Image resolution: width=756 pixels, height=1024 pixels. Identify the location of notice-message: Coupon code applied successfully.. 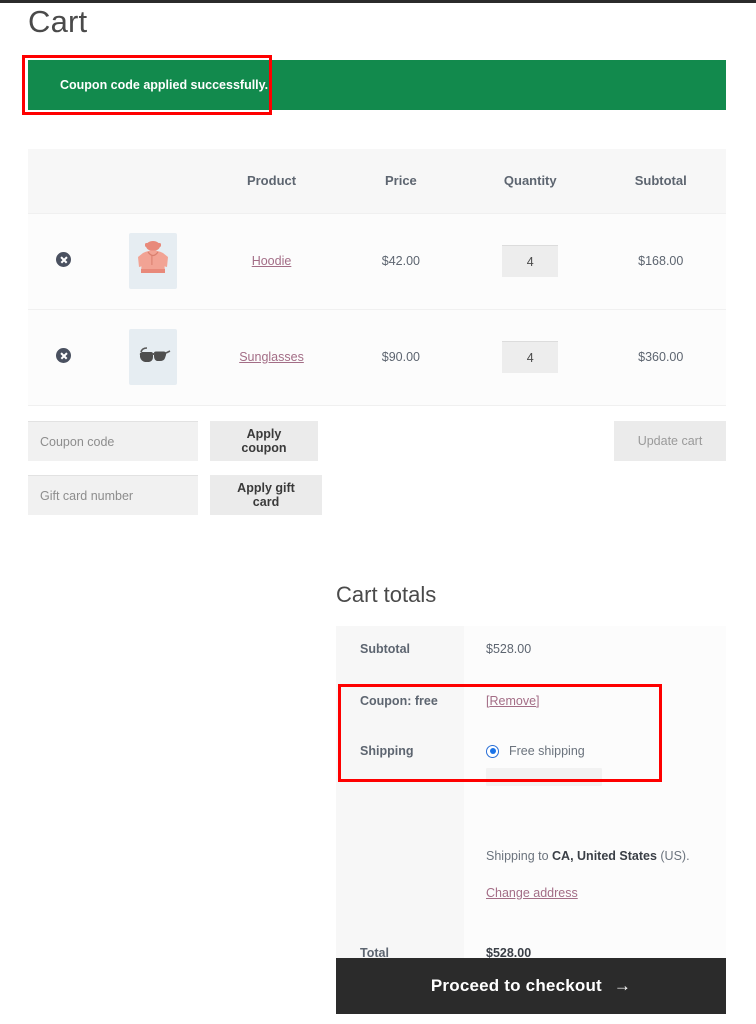
(164, 85).